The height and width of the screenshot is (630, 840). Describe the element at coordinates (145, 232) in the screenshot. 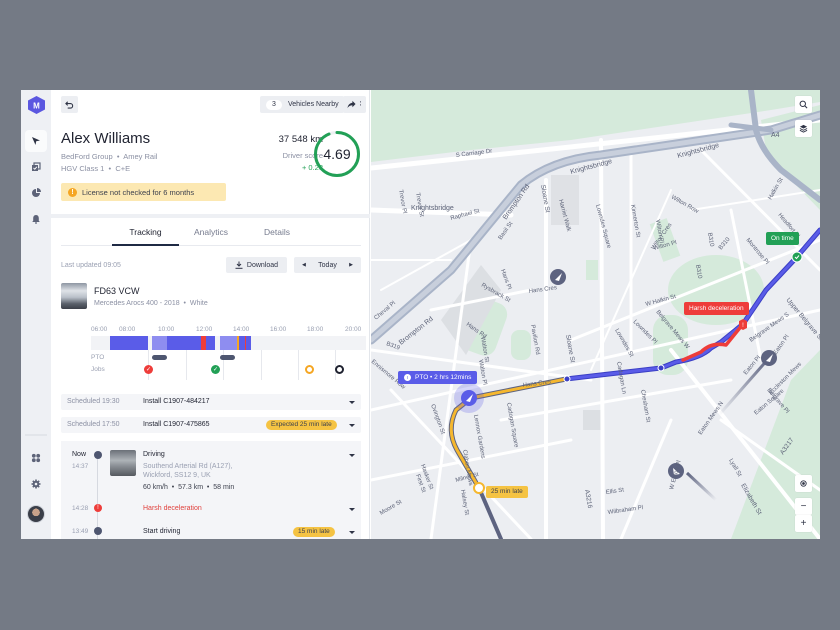

I see `tab-tracking: Tracking` at that location.